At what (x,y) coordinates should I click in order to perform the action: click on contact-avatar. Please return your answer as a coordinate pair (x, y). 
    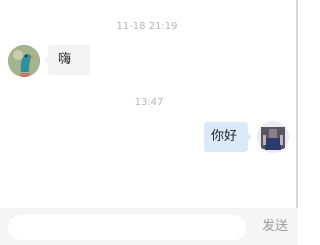
    Looking at the image, I should click on (24, 61).